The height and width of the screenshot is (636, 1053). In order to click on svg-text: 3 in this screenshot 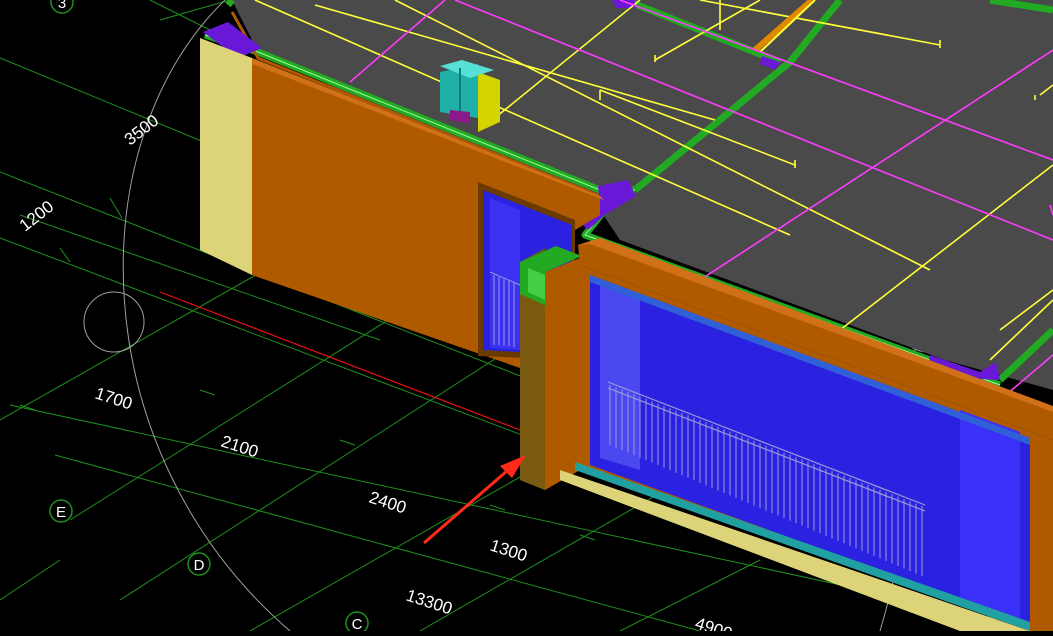, I will do `click(62, 6)`.